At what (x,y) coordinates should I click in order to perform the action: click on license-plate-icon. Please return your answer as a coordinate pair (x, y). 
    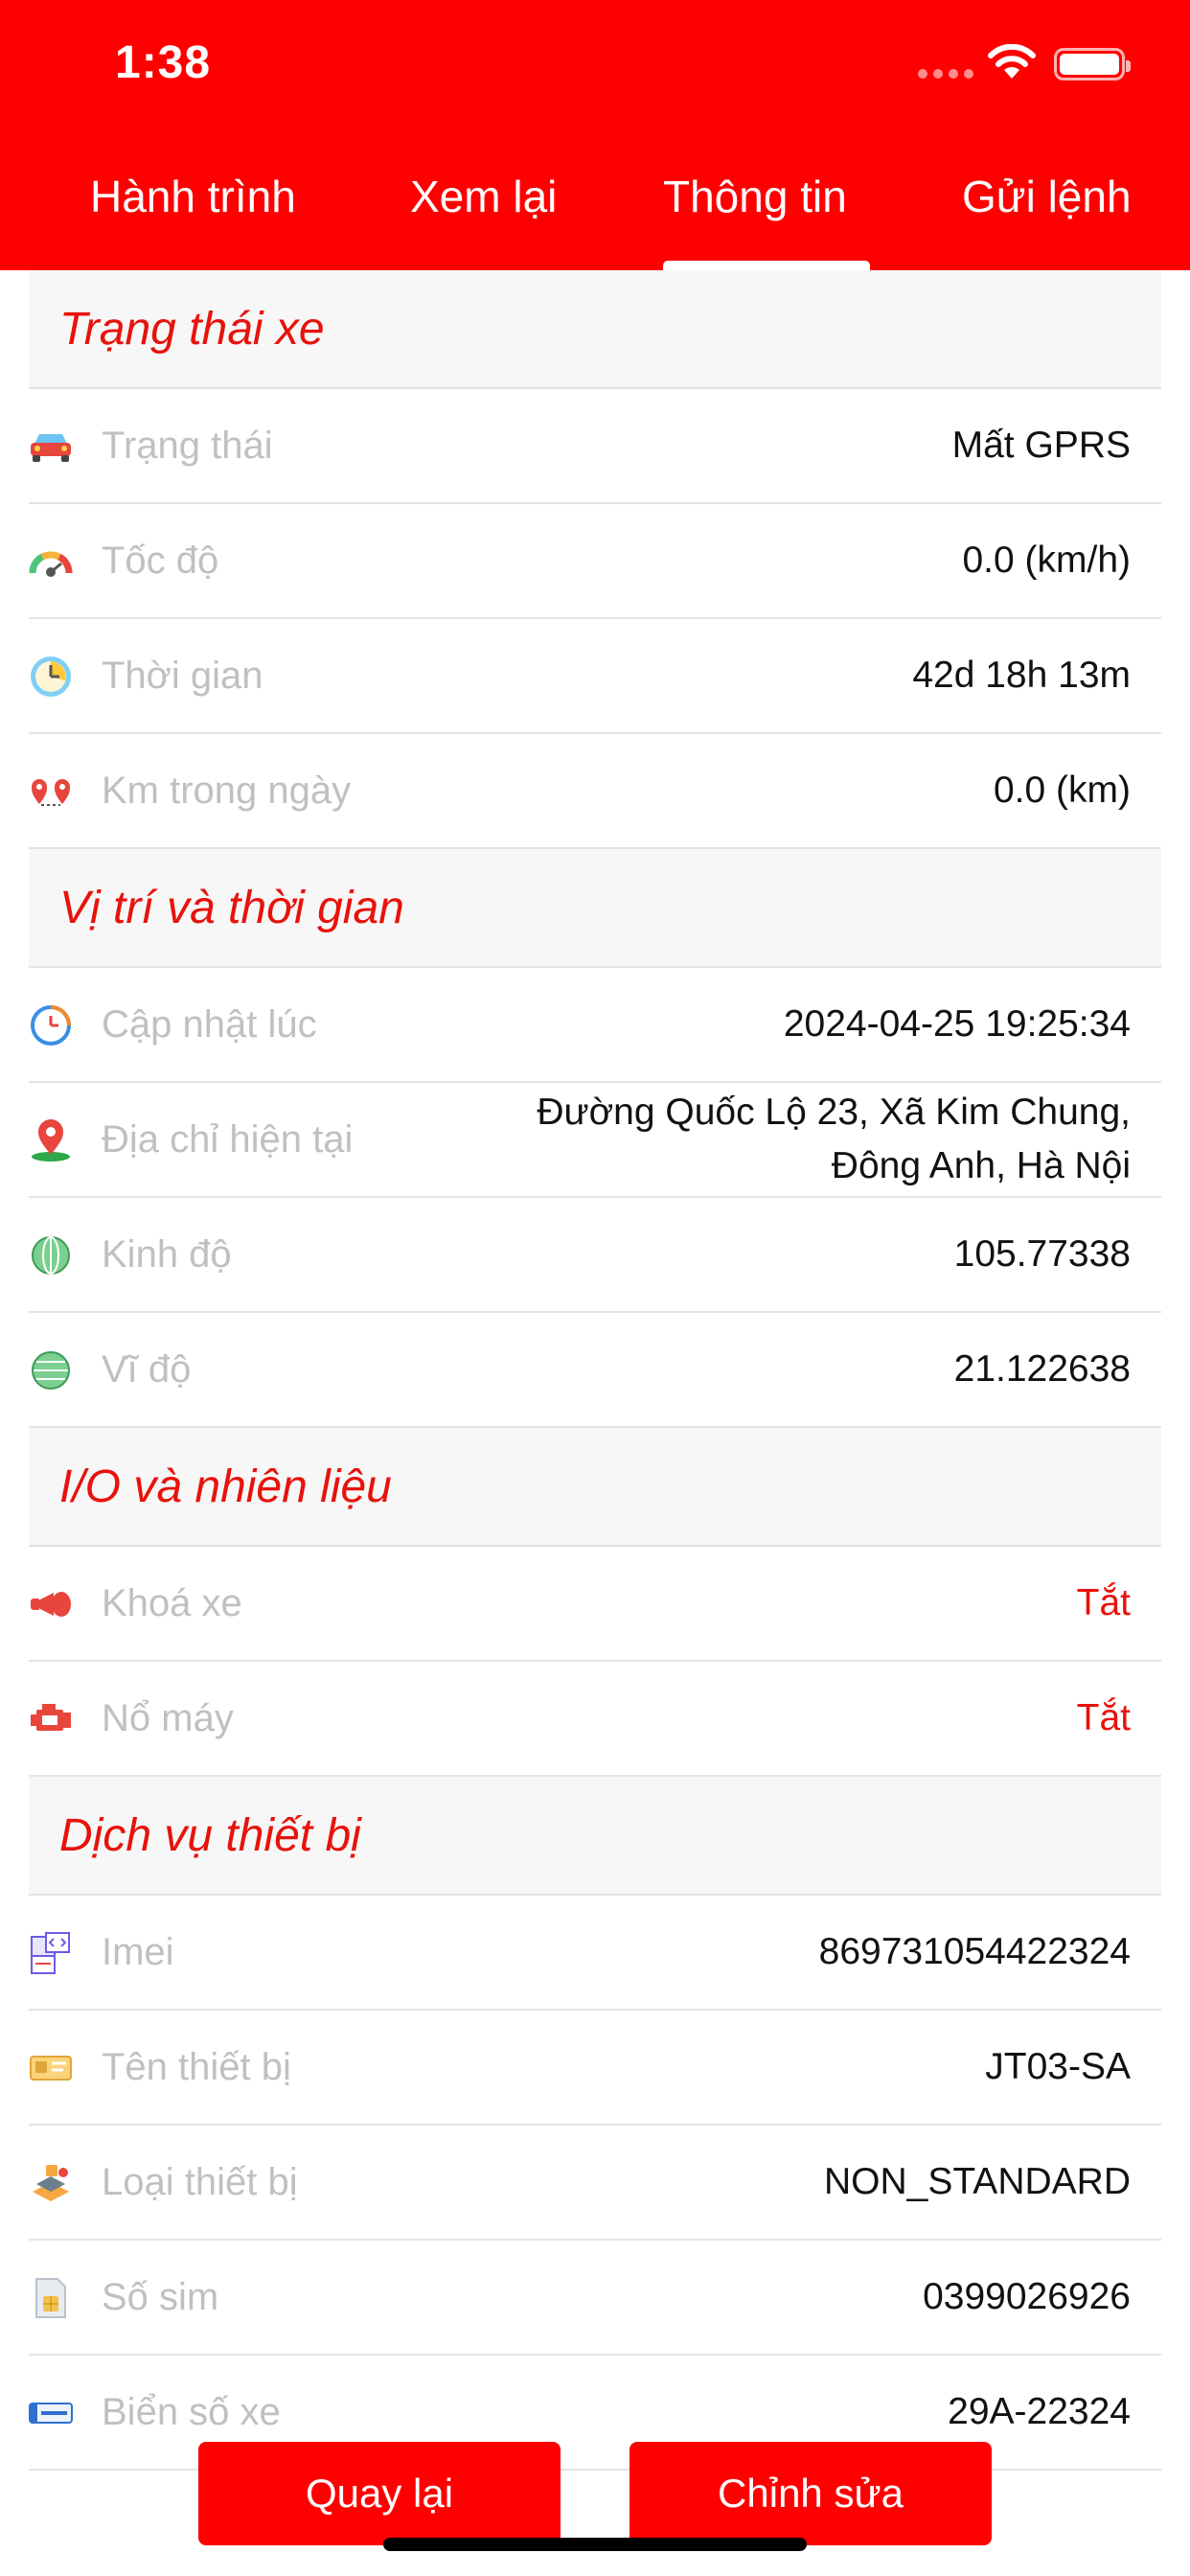
    Looking at the image, I should click on (51, 2413).